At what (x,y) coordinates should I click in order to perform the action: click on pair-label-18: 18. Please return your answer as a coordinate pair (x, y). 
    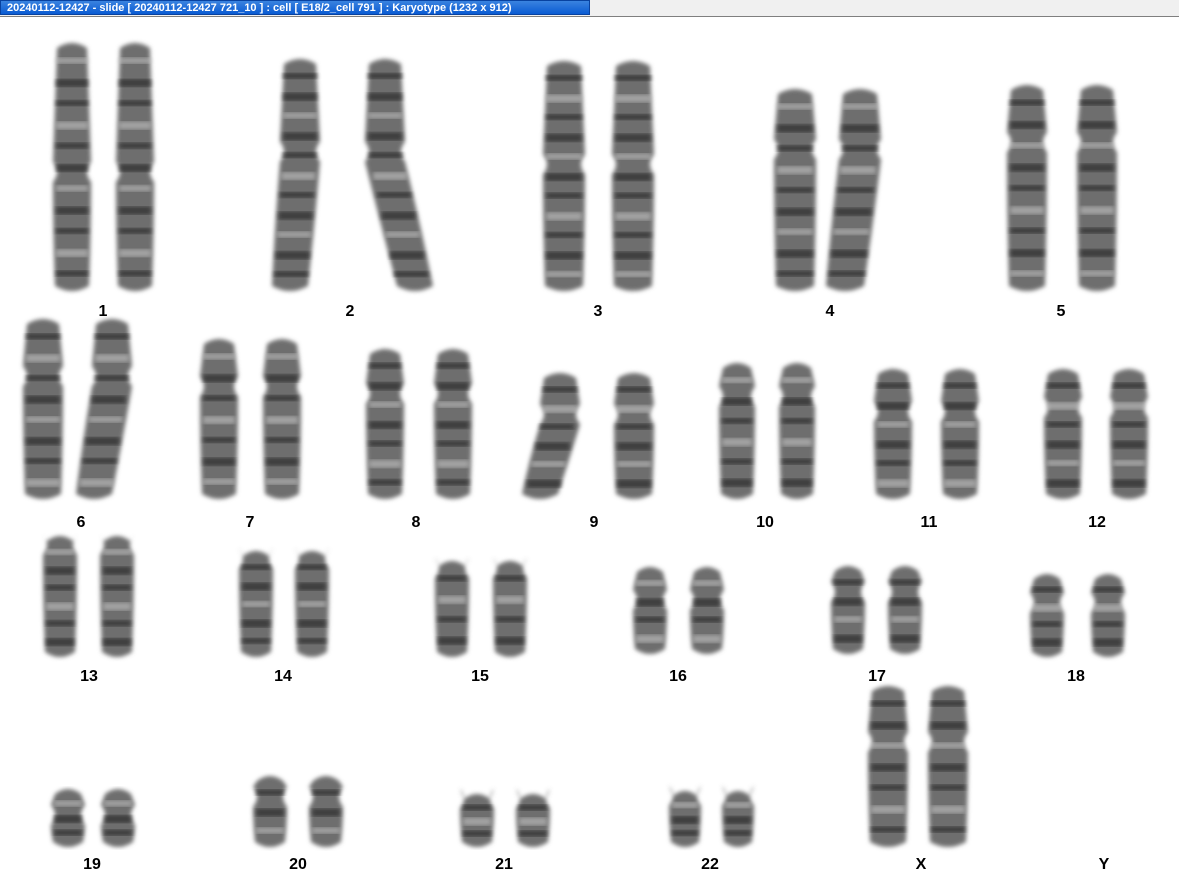
    Looking at the image, I should click on (1076, 676).